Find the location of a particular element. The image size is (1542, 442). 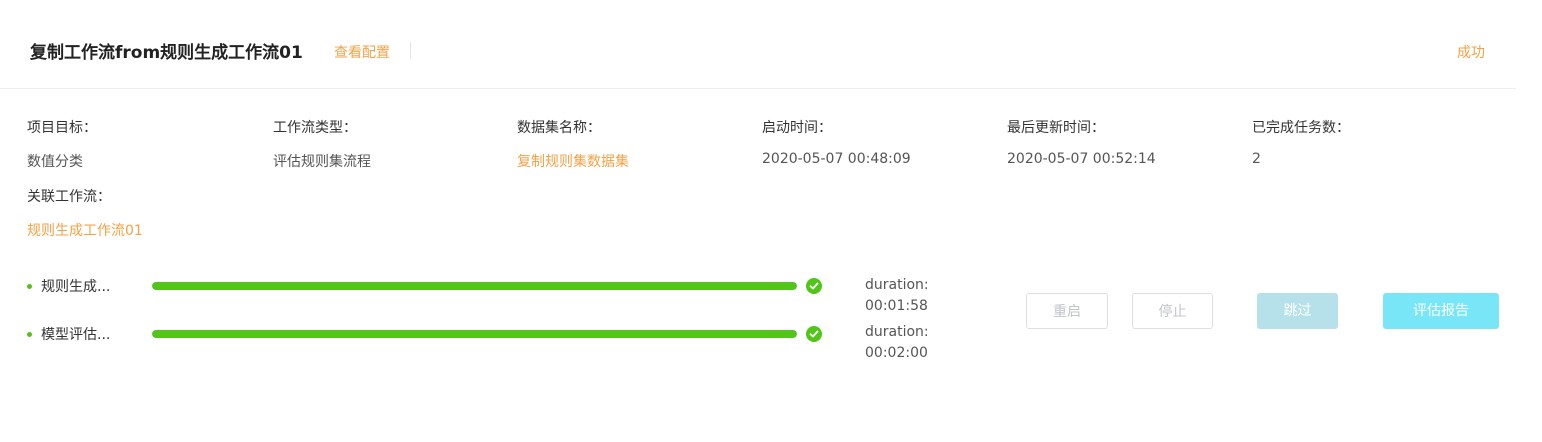

workflow-title: 复制工作流from规则生成工作流01 is located at coordinates (166, 53).